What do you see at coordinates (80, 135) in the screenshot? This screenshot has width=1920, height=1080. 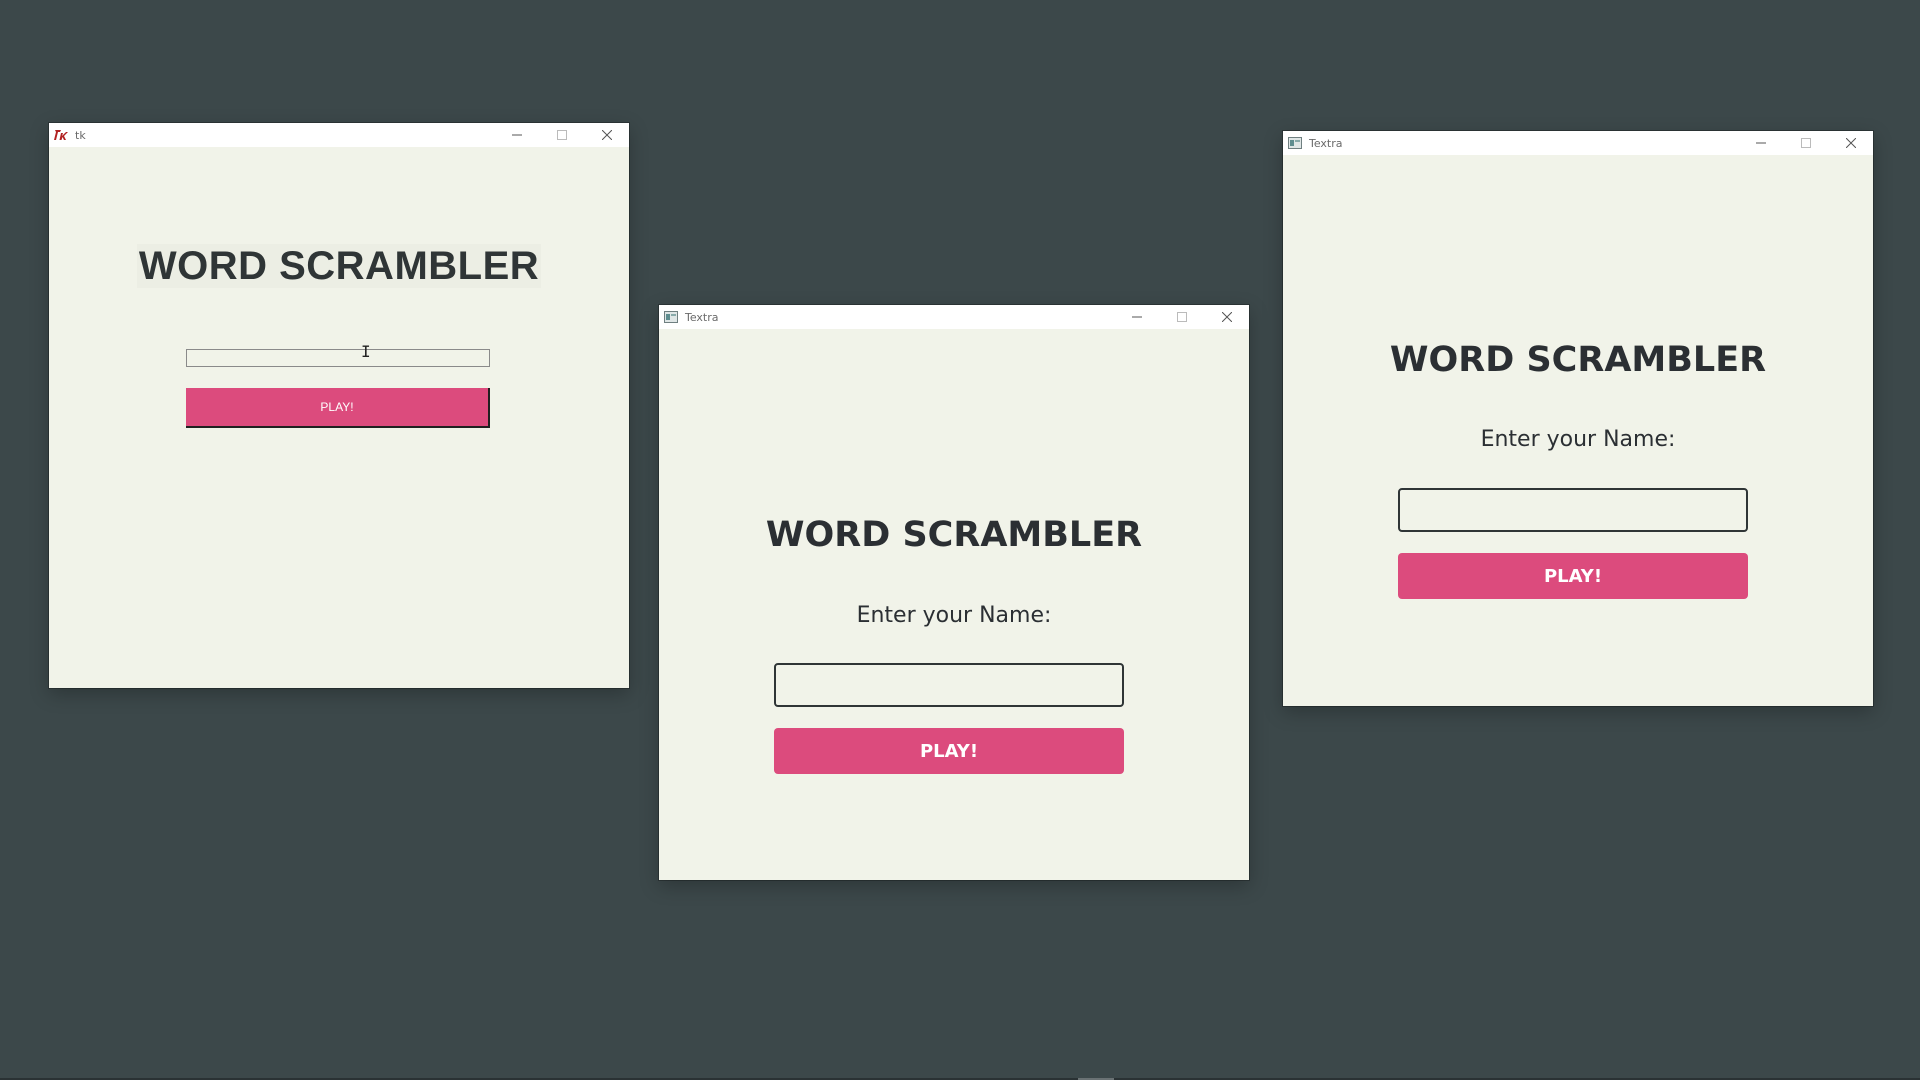 I see `window-title: tk` at bounding box center [80, 135].